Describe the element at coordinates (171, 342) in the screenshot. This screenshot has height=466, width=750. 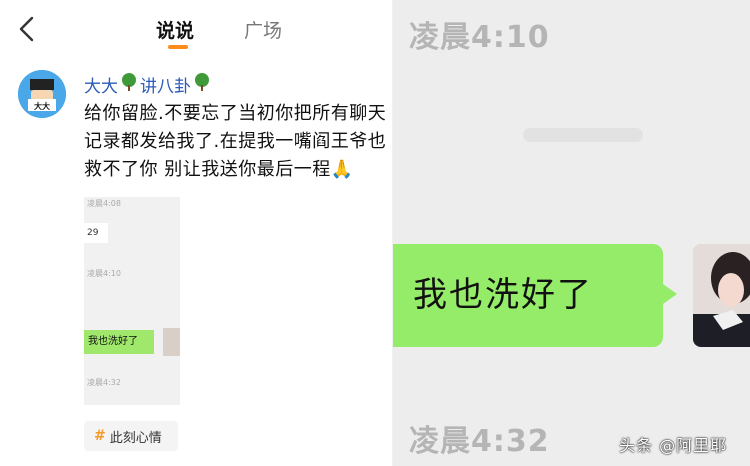
I see `thumb-avatar` at that location.